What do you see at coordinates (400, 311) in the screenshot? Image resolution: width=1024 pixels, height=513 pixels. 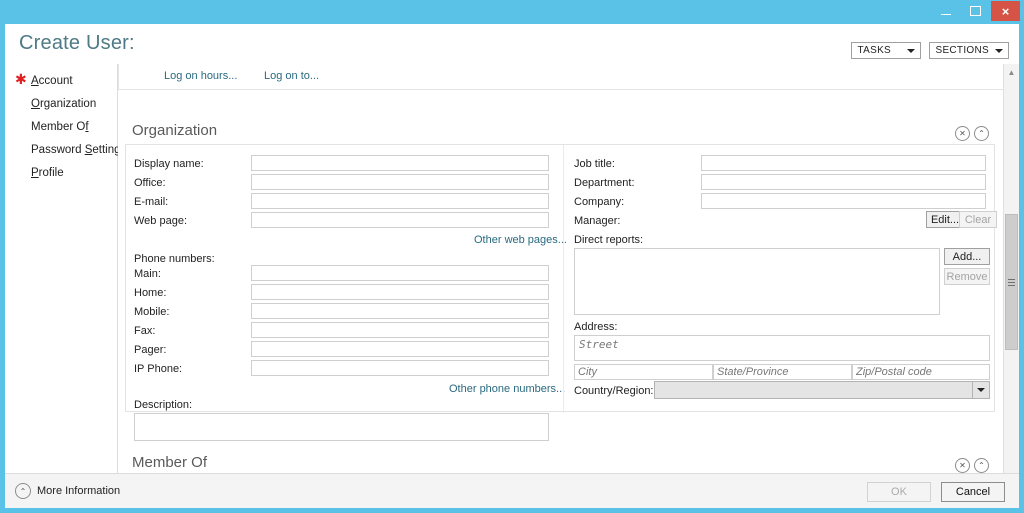 I see `mobile-phone-input` at bounding box center [400, 311].